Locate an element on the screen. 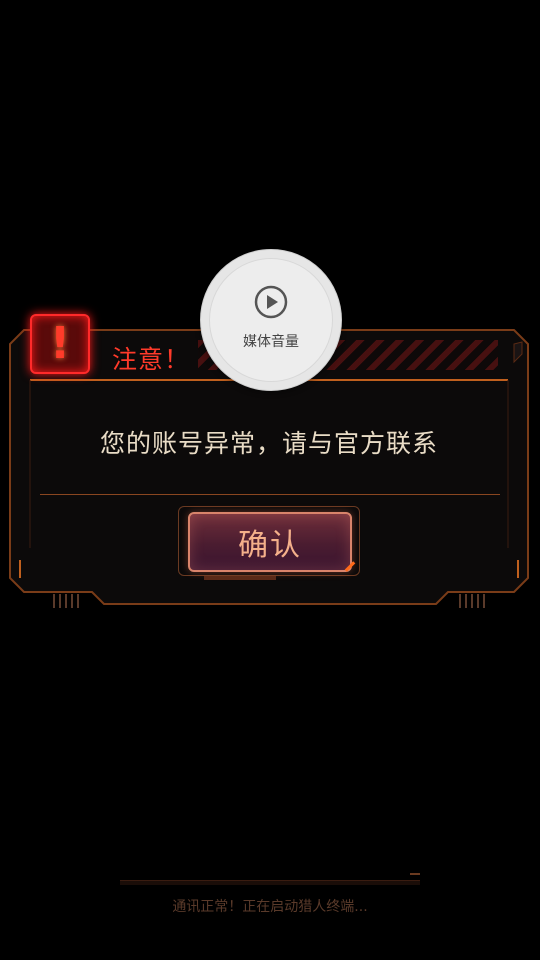  confirm-button-container: 确认 is located at coordinates (269, 543).